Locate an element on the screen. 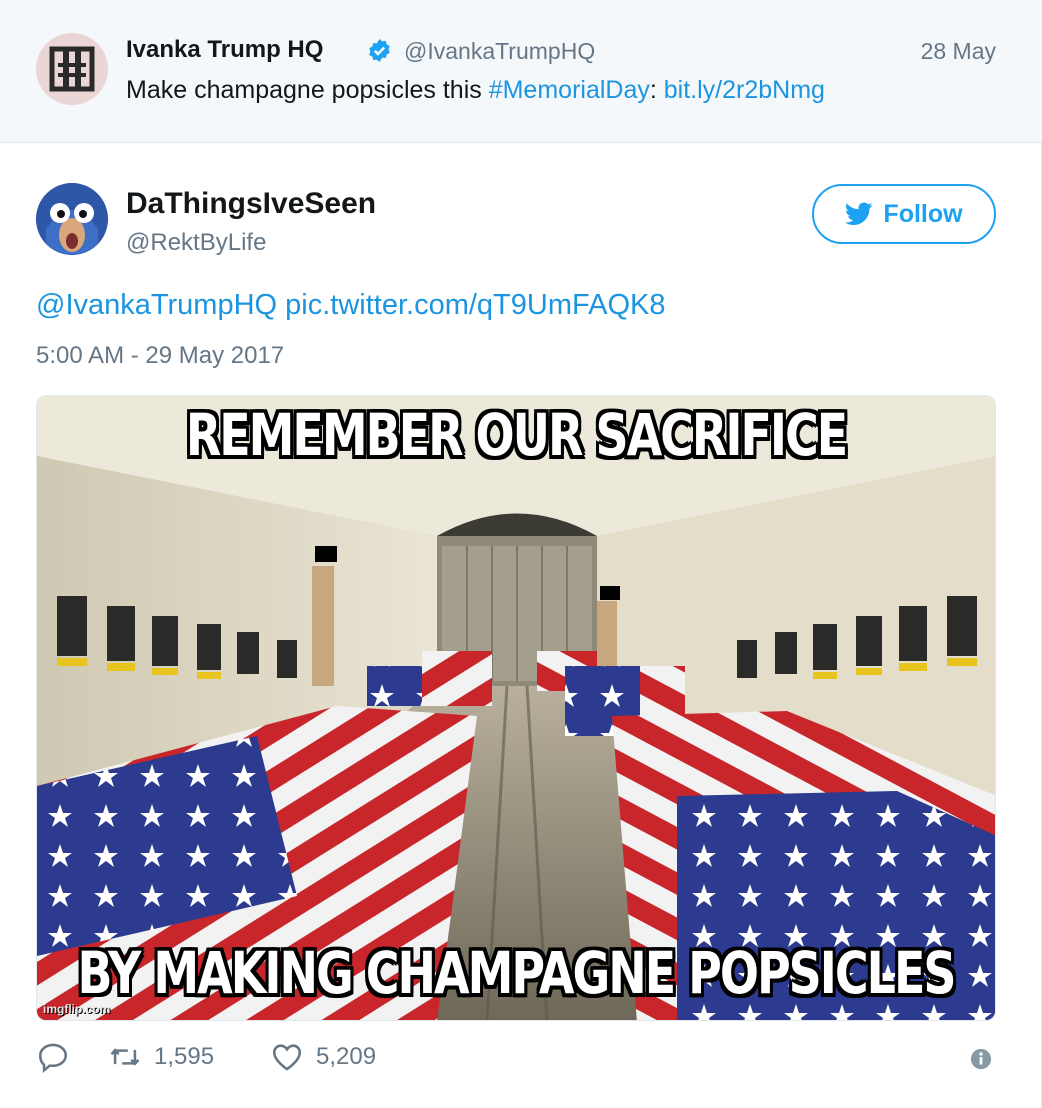  reply-icon is located at coordinates (53, 1058).